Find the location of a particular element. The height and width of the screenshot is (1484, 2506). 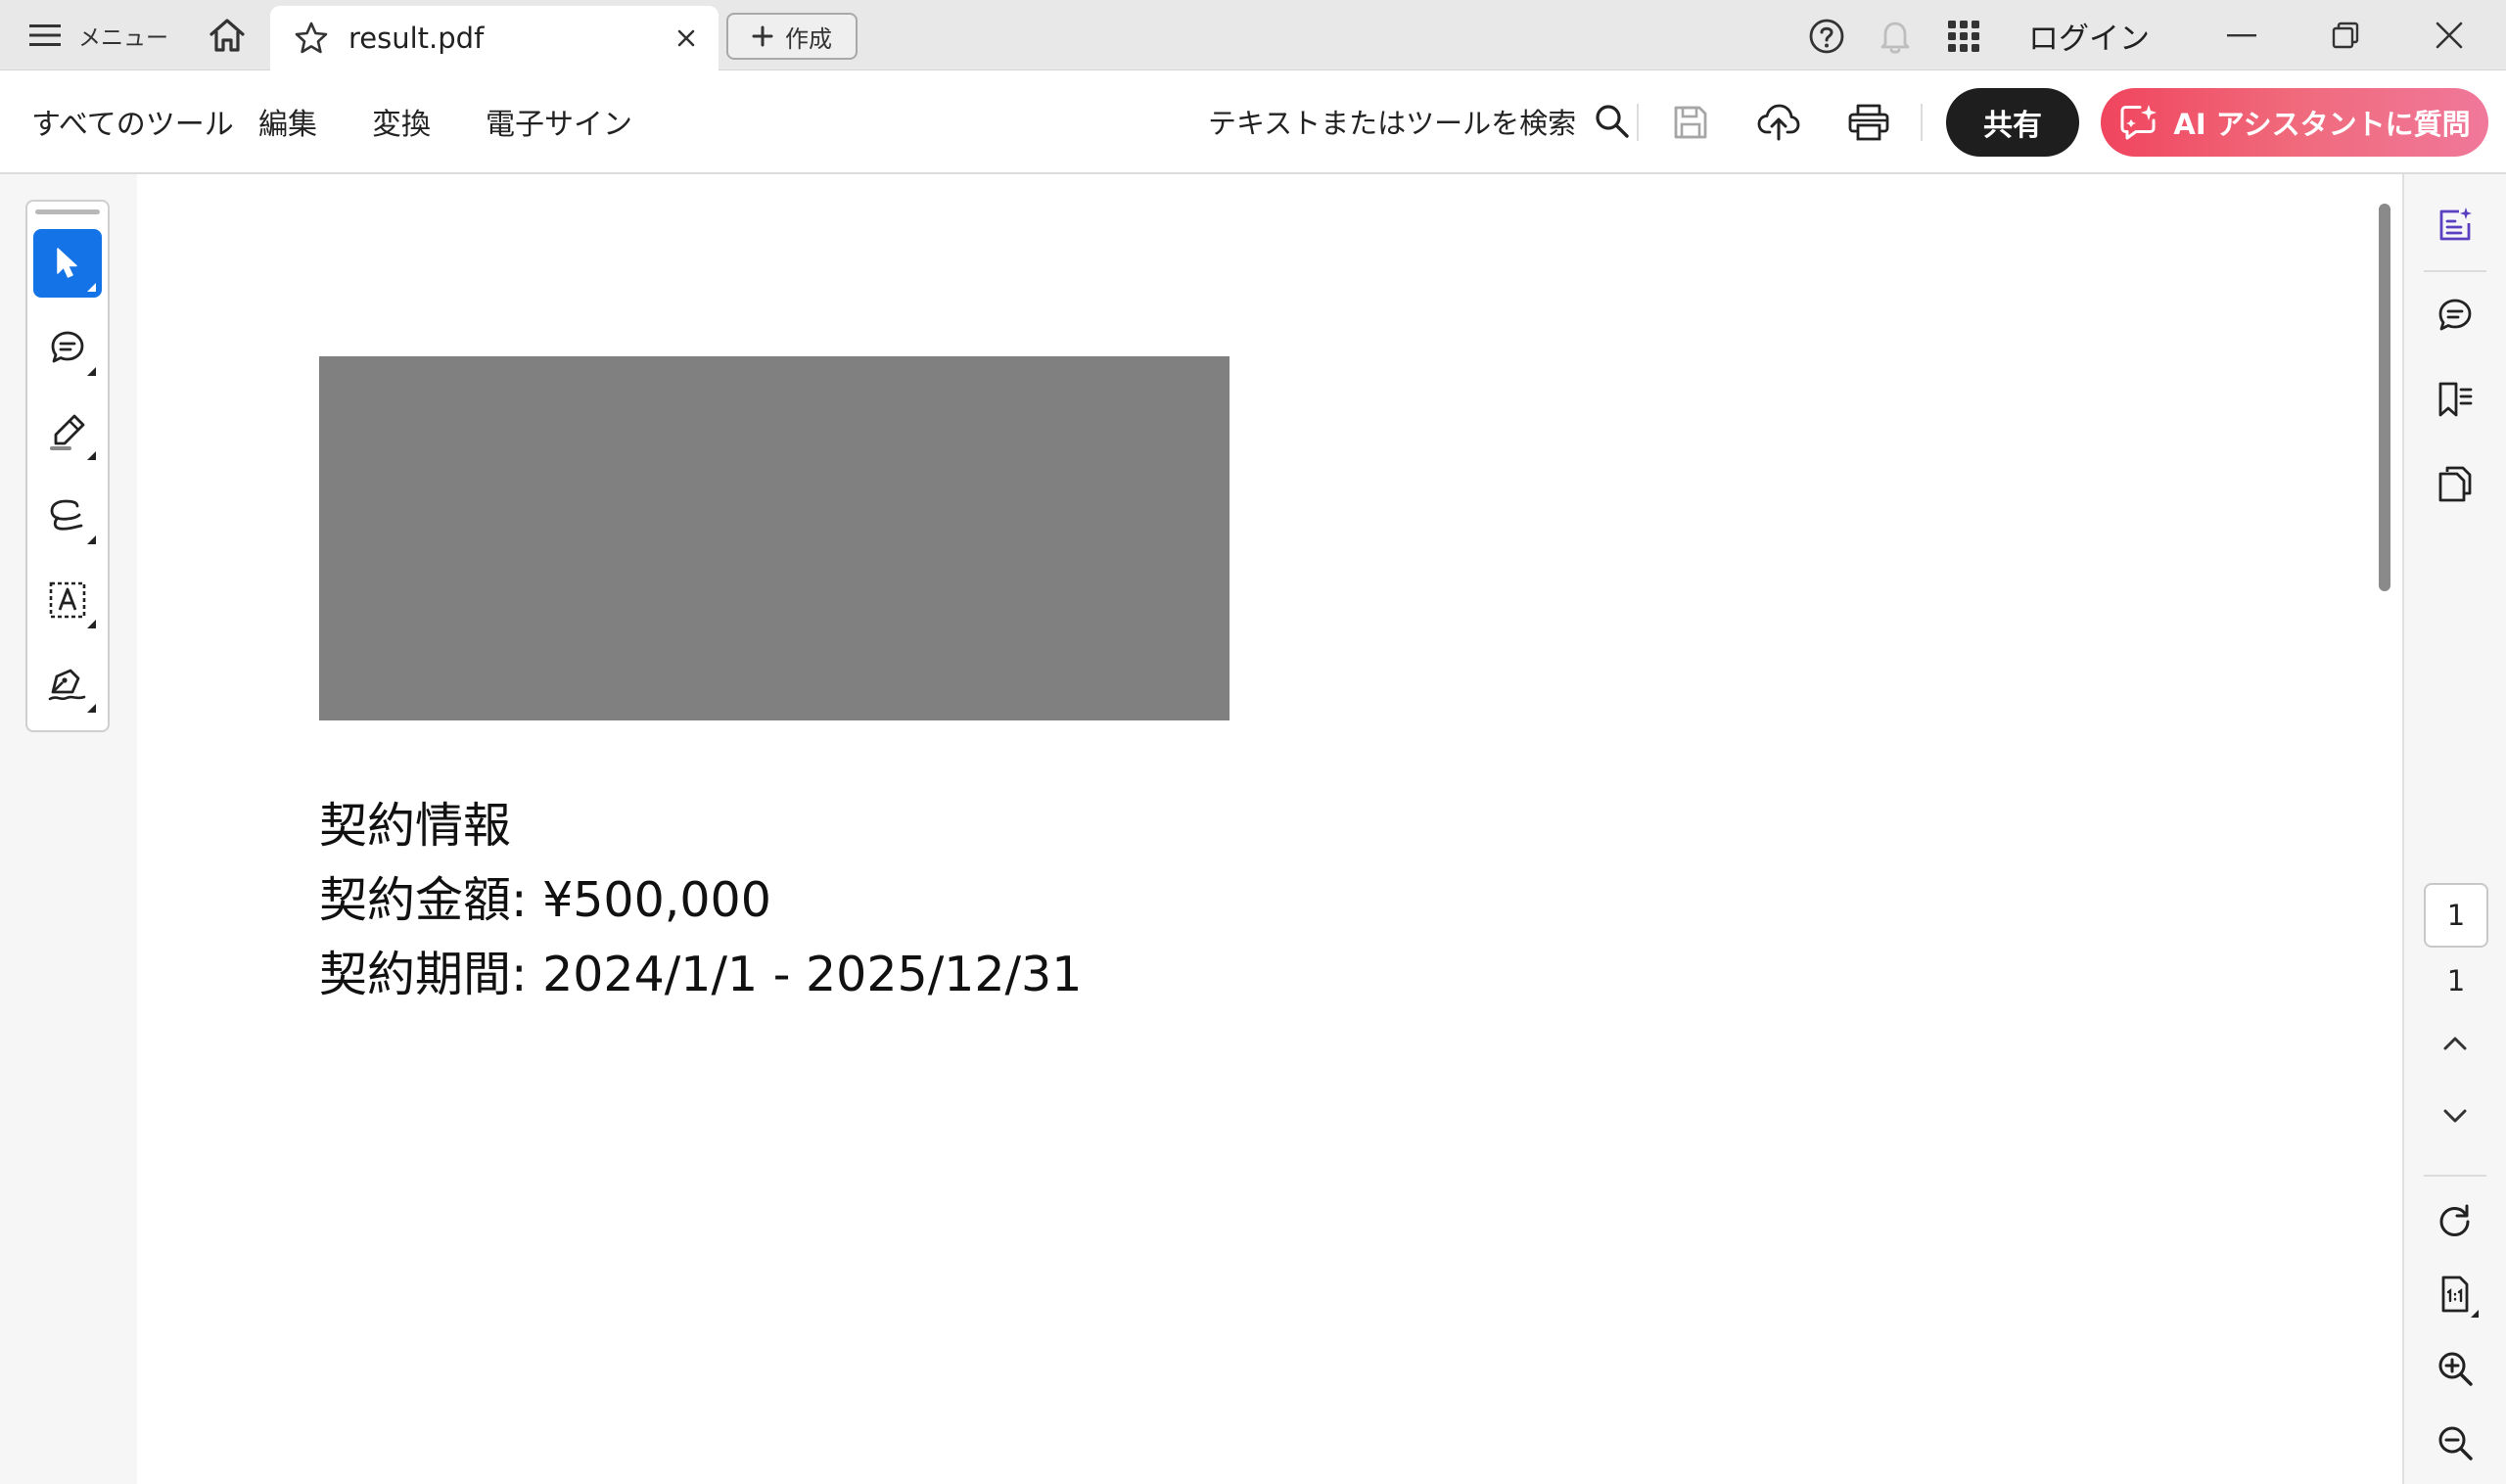

total-pages: 1 is located at coordinates (2456, 980).